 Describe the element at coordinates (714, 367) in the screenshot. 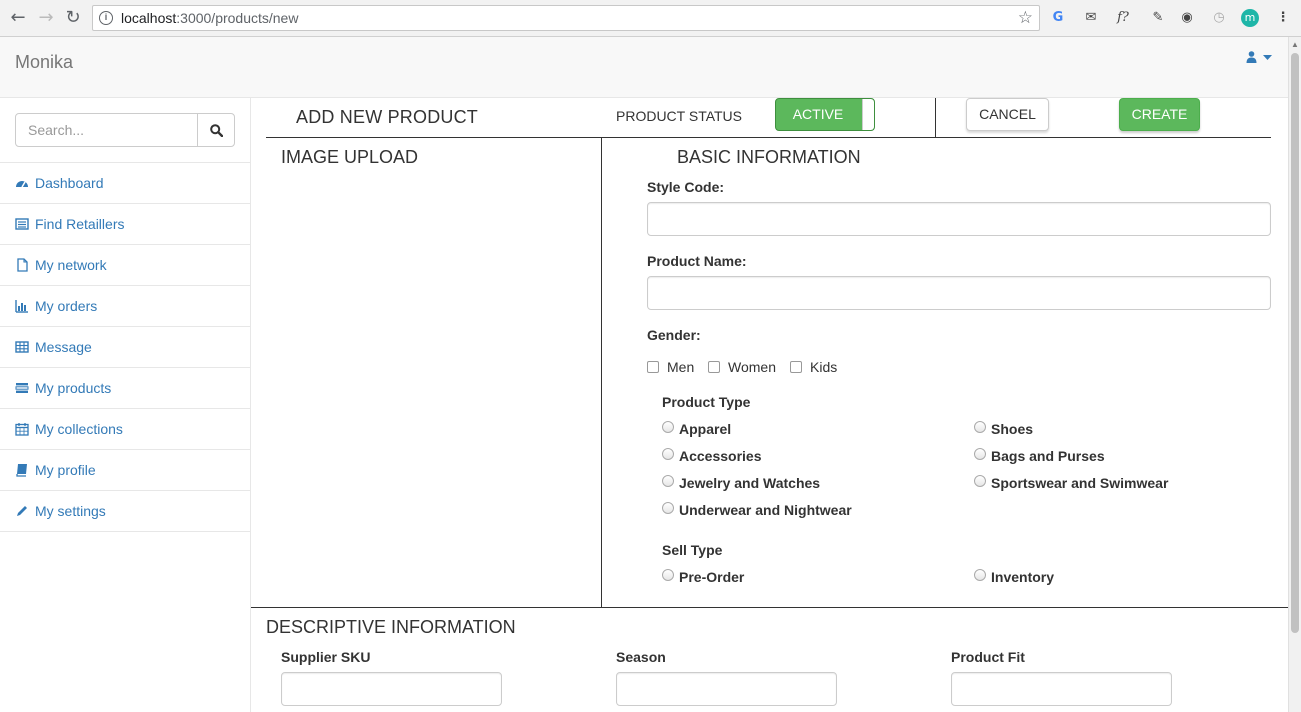

I see `gender-women-checkbox` at that location.